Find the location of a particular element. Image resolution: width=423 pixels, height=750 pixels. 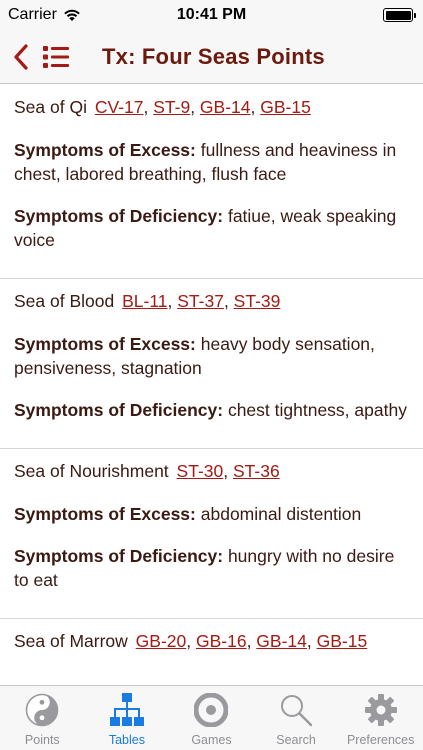

tab-games: Games is located at coordinates (211, 718).